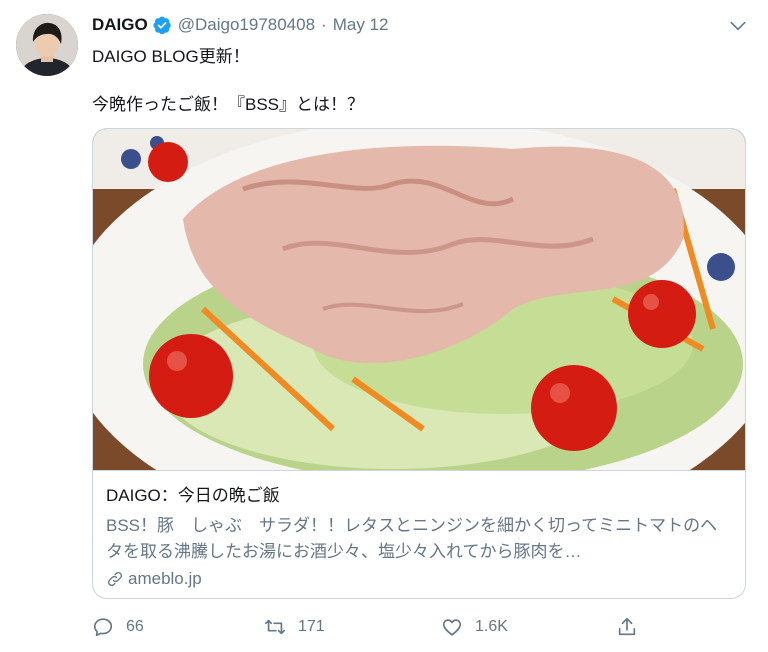 The image size is (768, 652). Describe the element at coordinates (627, 626) in the screenshot. I see `share-icon` at that location.